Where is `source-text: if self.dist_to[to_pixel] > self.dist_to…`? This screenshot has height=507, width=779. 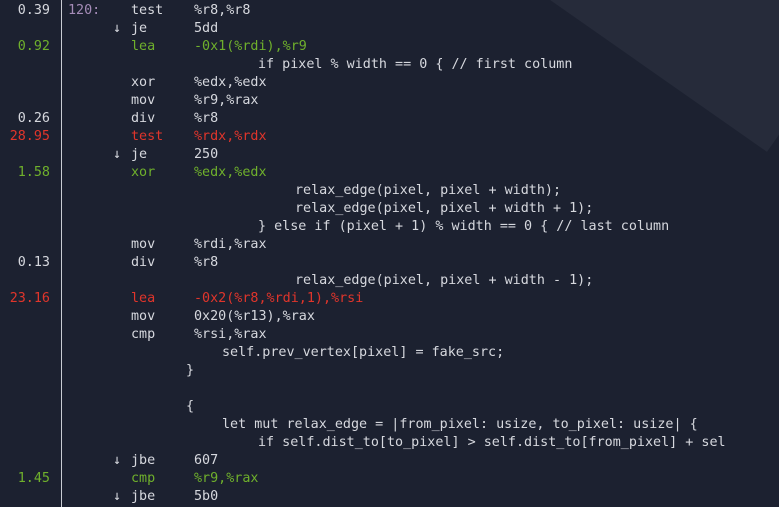
source-text: if self.dist_to[to_pixel] > self.dist_to… is located at coordinates (492, 442).